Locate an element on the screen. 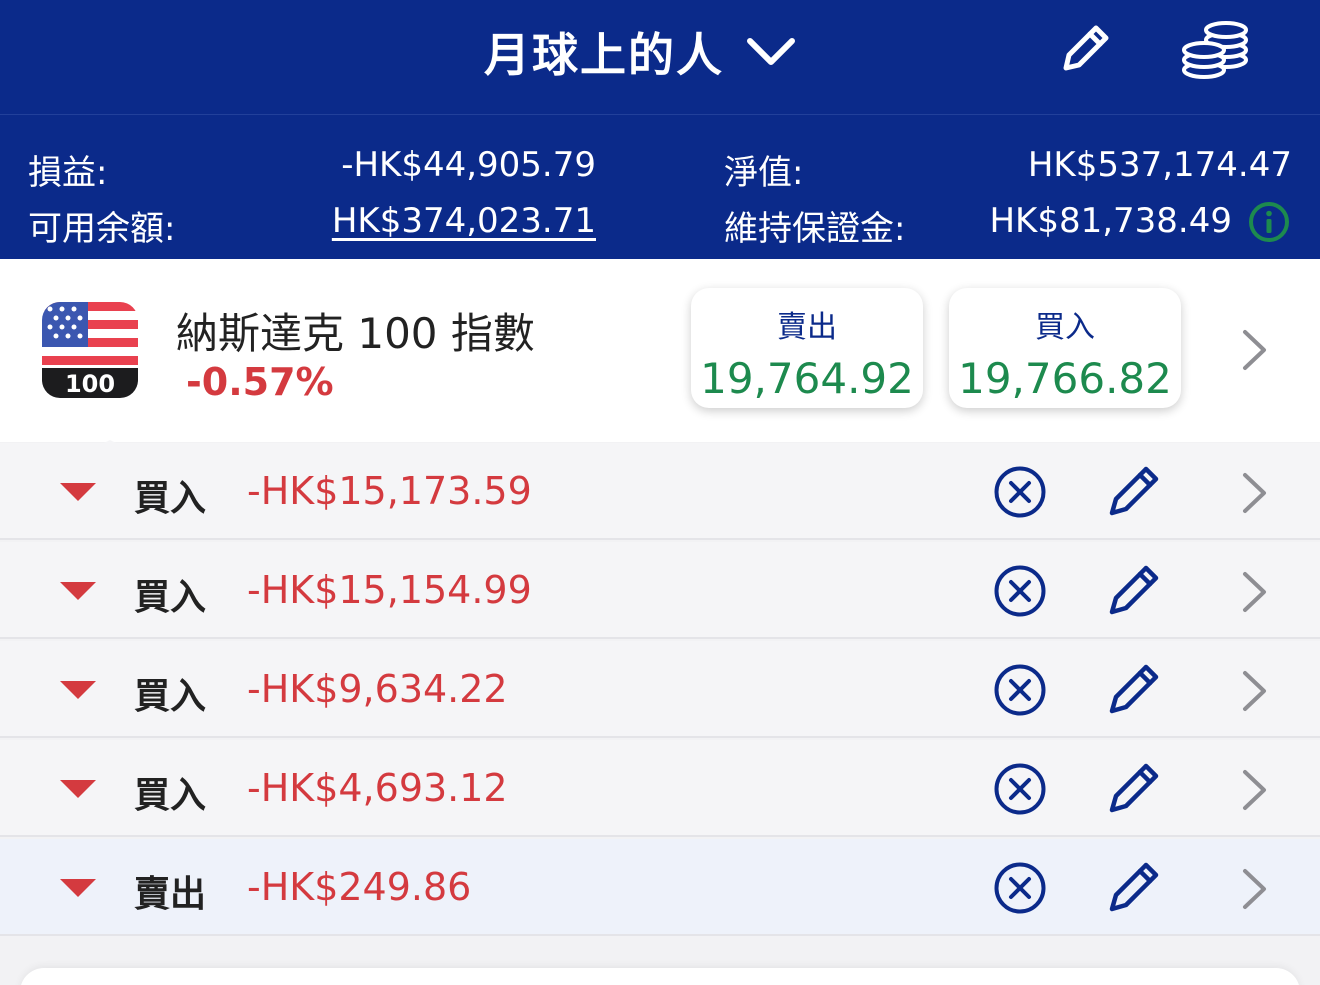 This screenshot has width=1320, height=985. buy-label: 買入 is located at coordinates (1065, 327).